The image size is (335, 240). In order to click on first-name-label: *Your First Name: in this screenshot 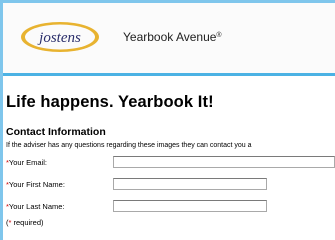, I will do `click(35, 184)`.